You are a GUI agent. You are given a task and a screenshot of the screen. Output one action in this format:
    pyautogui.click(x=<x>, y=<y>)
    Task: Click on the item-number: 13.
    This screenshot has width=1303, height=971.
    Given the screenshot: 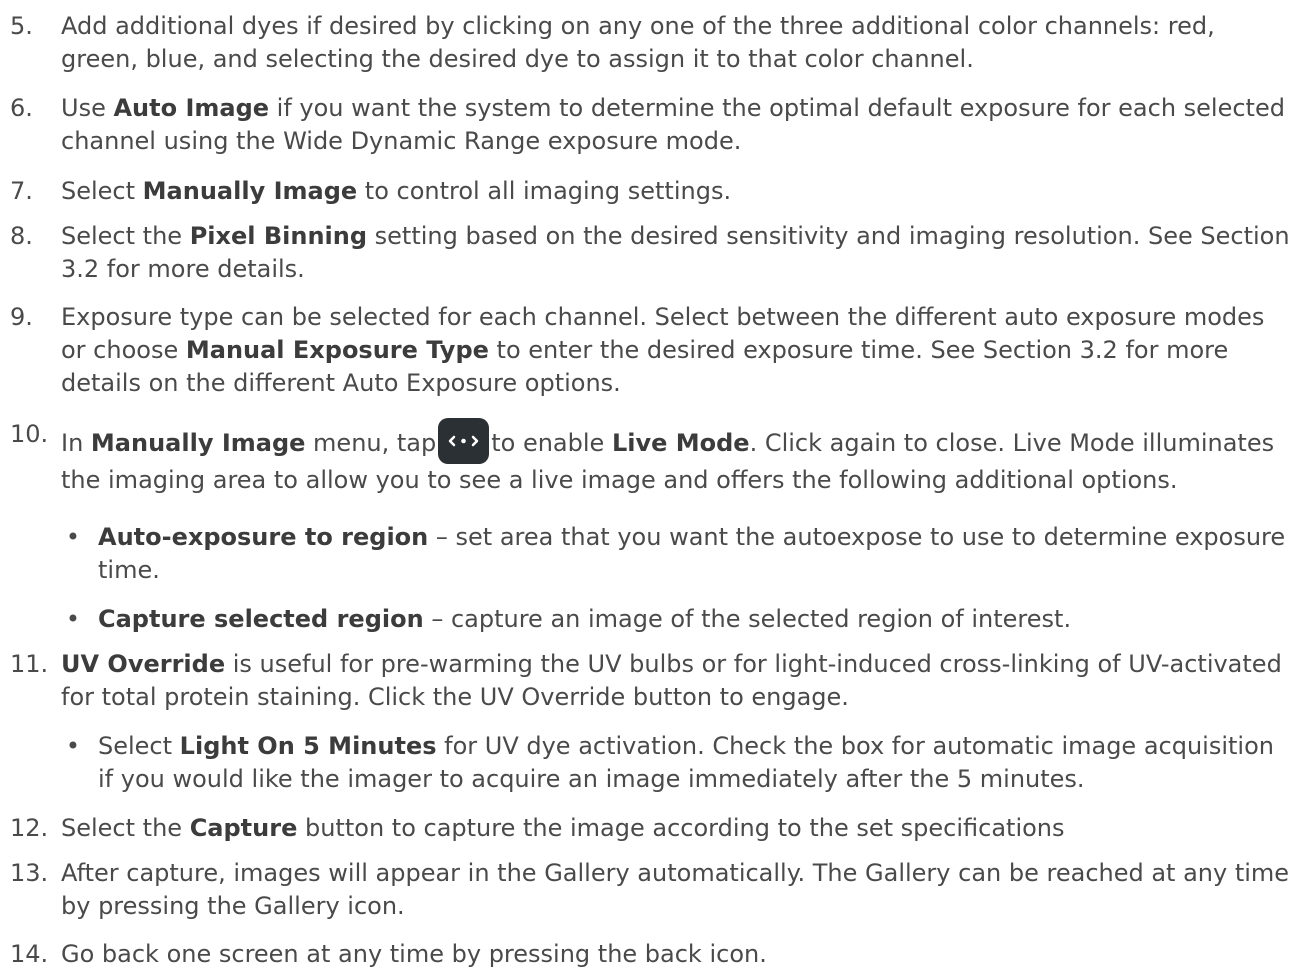 What is the action you would take?
    pyautogui.click(x=29, y=873)
    